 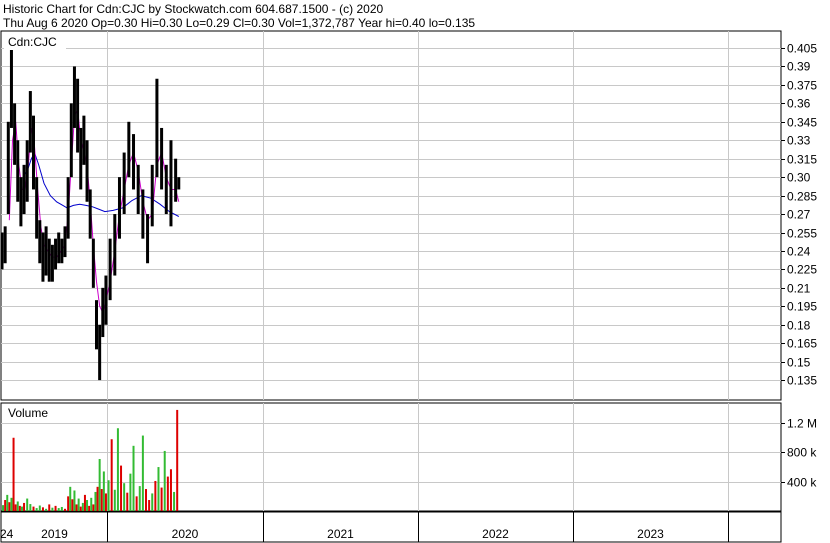 What do you see at coordinates (802, 483) in the screenshot?
I see `volume-tick-label: 400 k` at bounding box center [802, 483].